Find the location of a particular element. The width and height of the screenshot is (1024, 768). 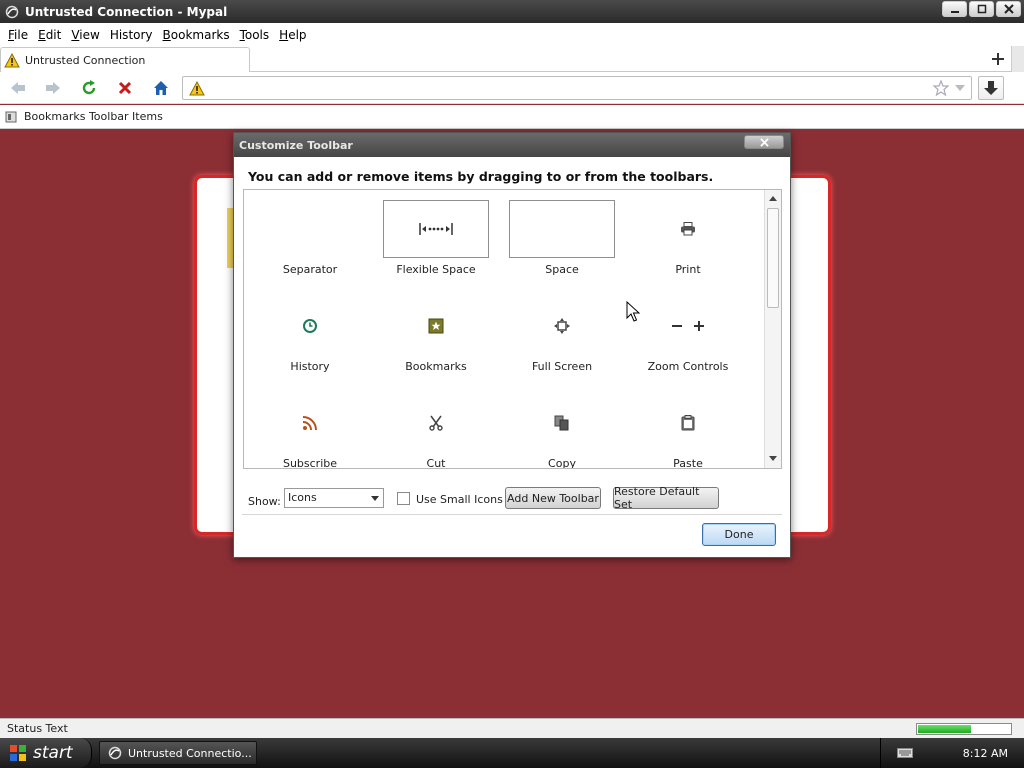

menu-file: File is located at coordinates (18, 35).